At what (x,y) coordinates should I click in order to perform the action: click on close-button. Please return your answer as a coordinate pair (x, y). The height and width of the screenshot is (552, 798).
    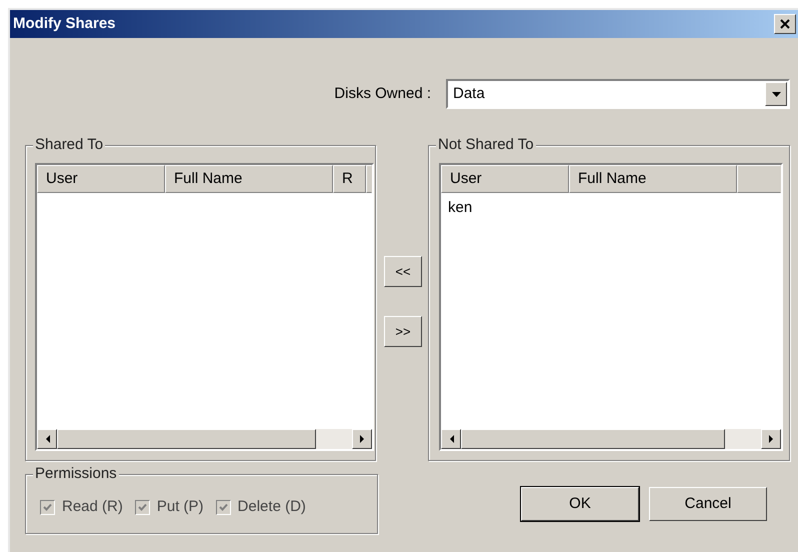
    Looking at the image, I should click on (785, 24).